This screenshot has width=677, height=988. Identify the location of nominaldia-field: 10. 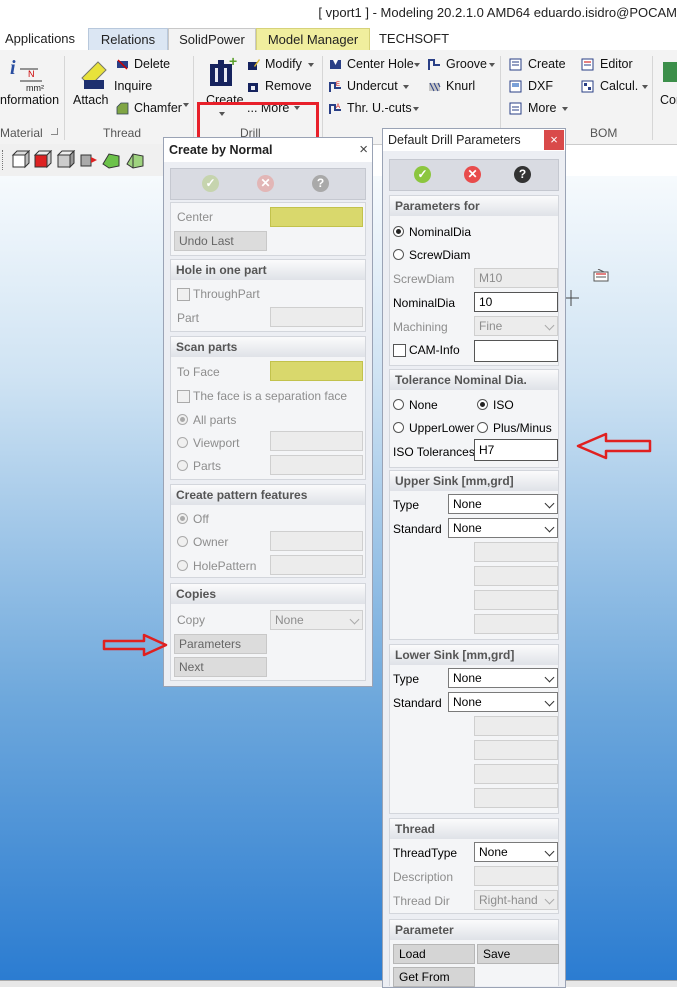
(516, 302).